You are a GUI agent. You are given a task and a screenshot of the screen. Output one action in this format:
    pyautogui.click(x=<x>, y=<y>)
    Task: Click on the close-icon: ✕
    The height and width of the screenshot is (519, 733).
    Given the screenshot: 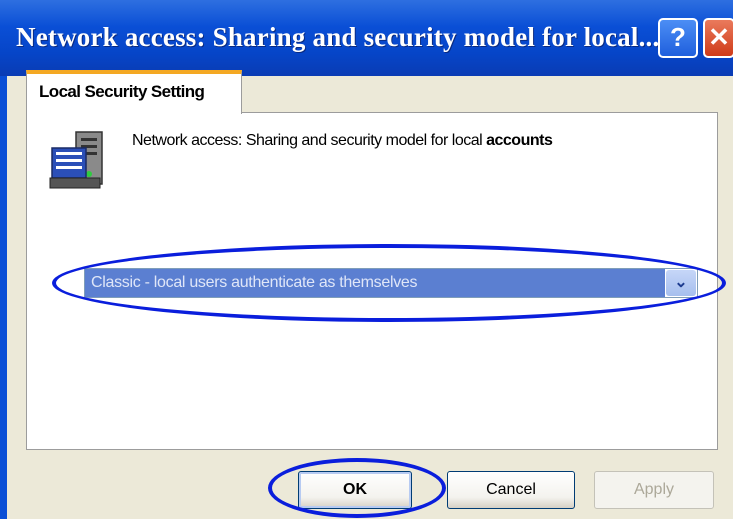 What is the action you would take?
    pyautogui.click(x=719, y=37)
    